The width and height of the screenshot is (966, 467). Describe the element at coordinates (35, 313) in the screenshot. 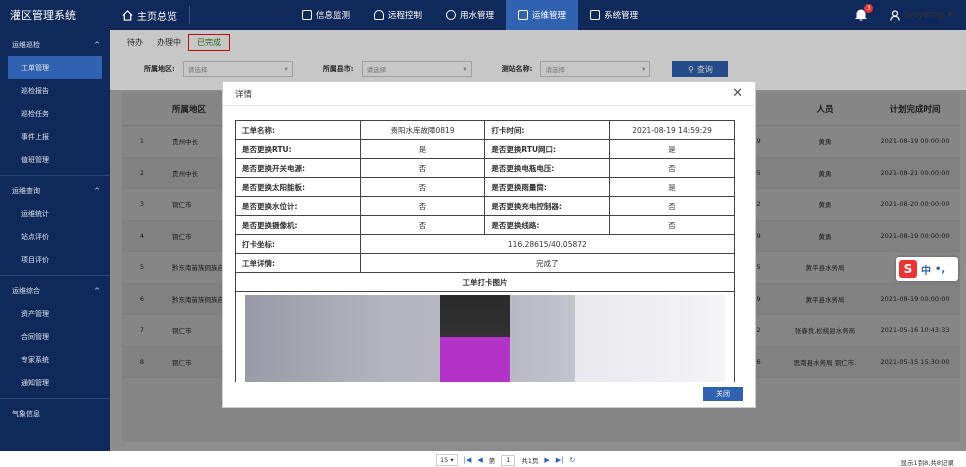

I see `sidebar-item-label: 资产管理` at that location.